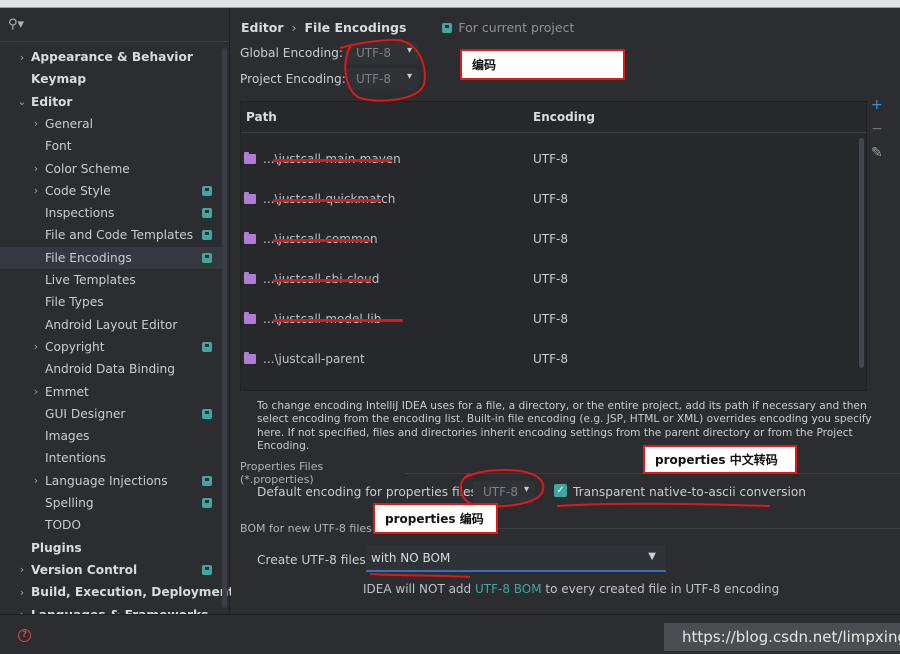  Describe the element at coordinates (861, 253) in the screenshot. I see `table-scrollbar` at that location.